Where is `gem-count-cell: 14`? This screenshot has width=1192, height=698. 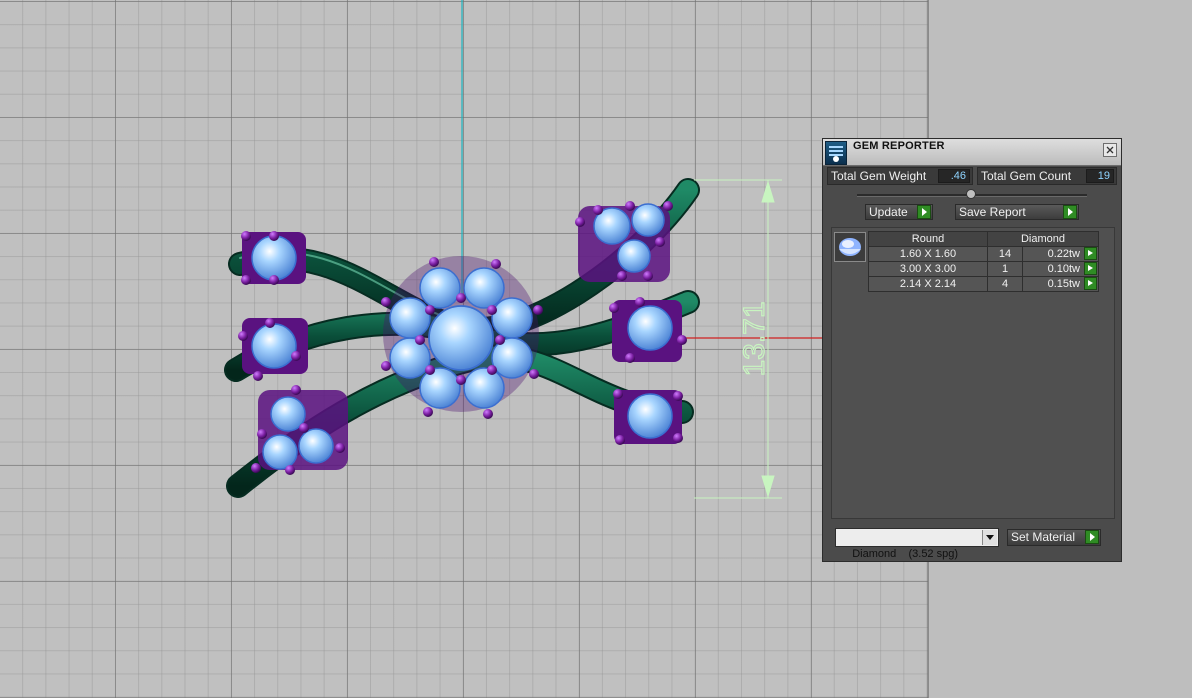
gem-count-cell: 14 is located at coordinates (1005, 254).